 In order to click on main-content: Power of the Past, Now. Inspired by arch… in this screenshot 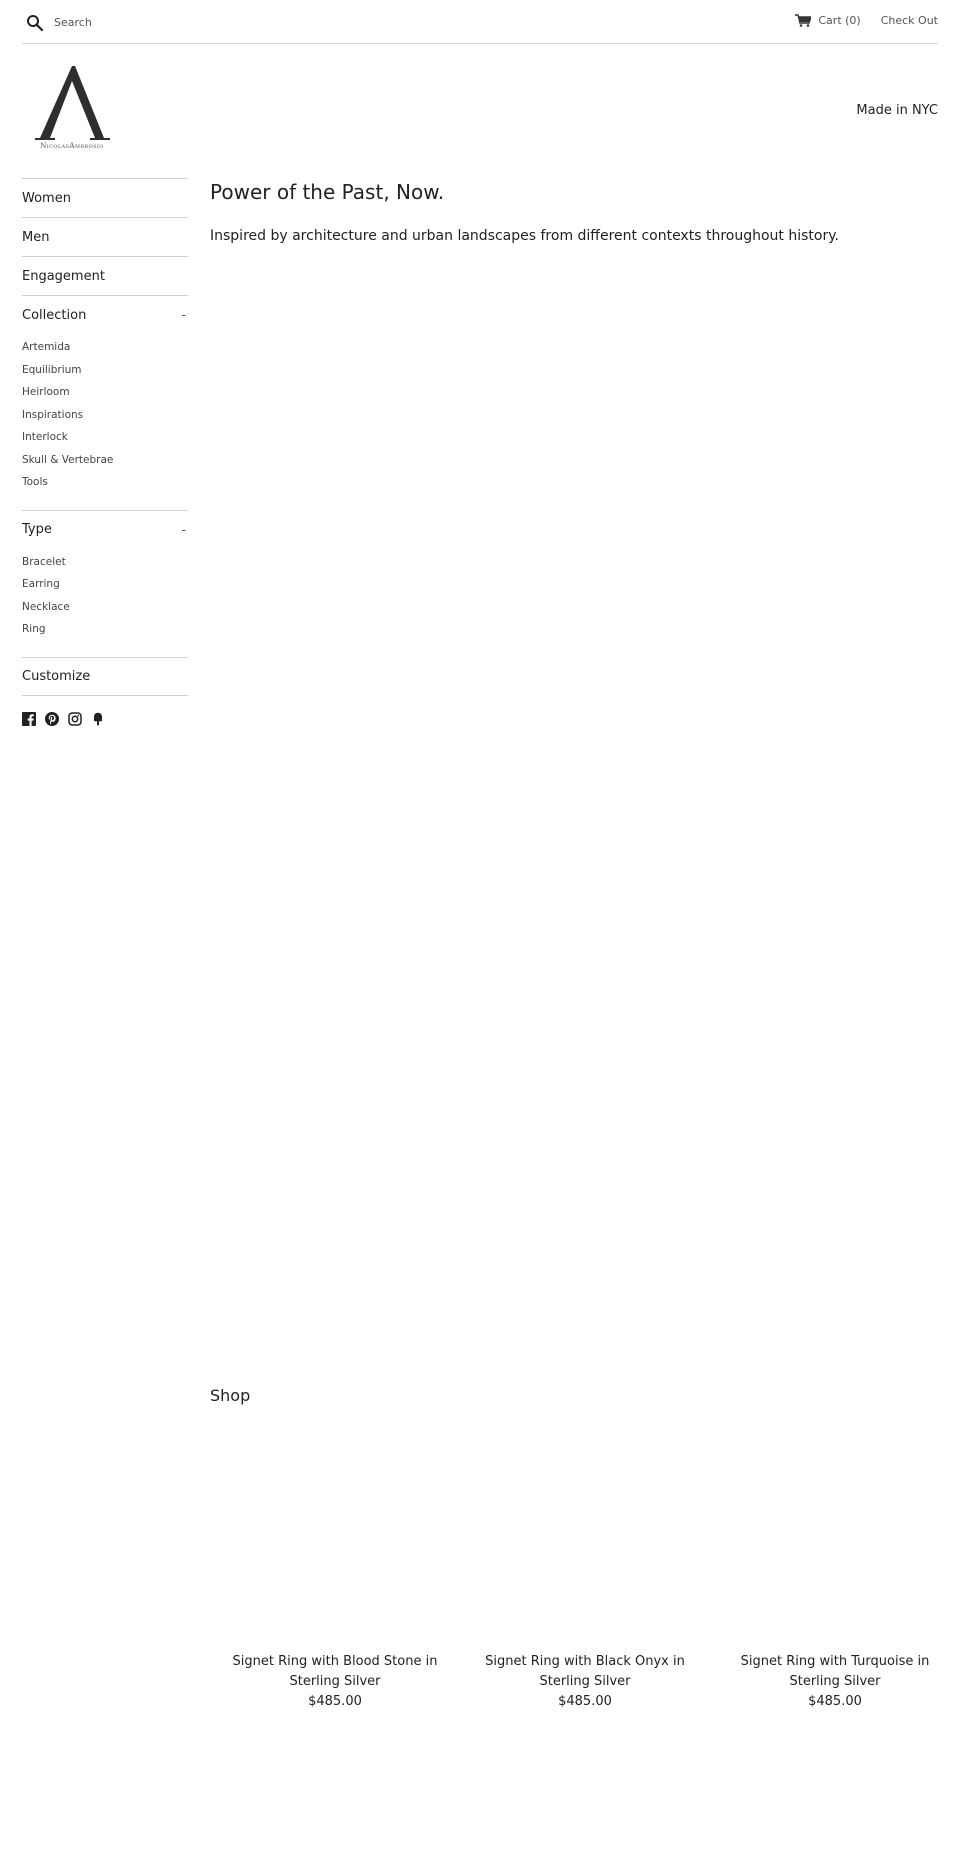, I will do `click(574, 212)`.